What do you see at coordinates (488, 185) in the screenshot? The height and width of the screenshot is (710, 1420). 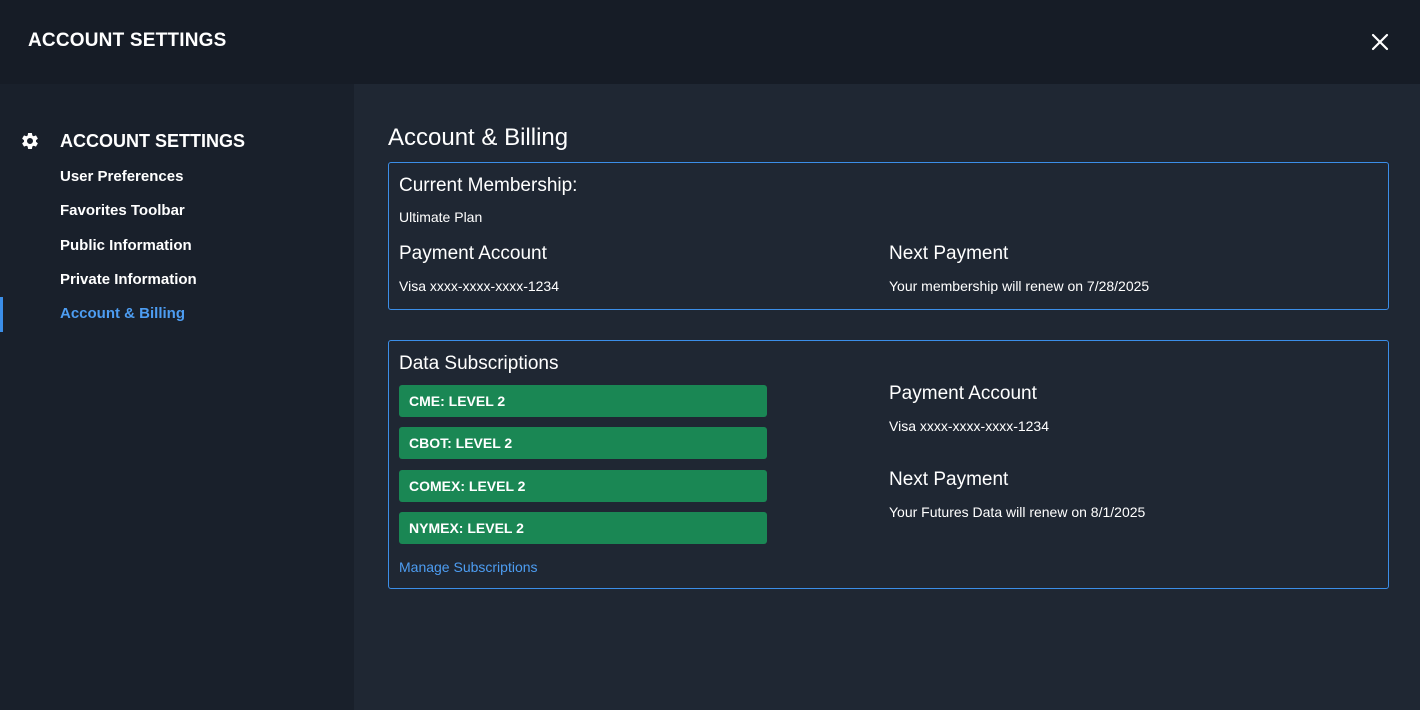 I see `membership-heading: Current Membership:` at bounding box center [488, 185].